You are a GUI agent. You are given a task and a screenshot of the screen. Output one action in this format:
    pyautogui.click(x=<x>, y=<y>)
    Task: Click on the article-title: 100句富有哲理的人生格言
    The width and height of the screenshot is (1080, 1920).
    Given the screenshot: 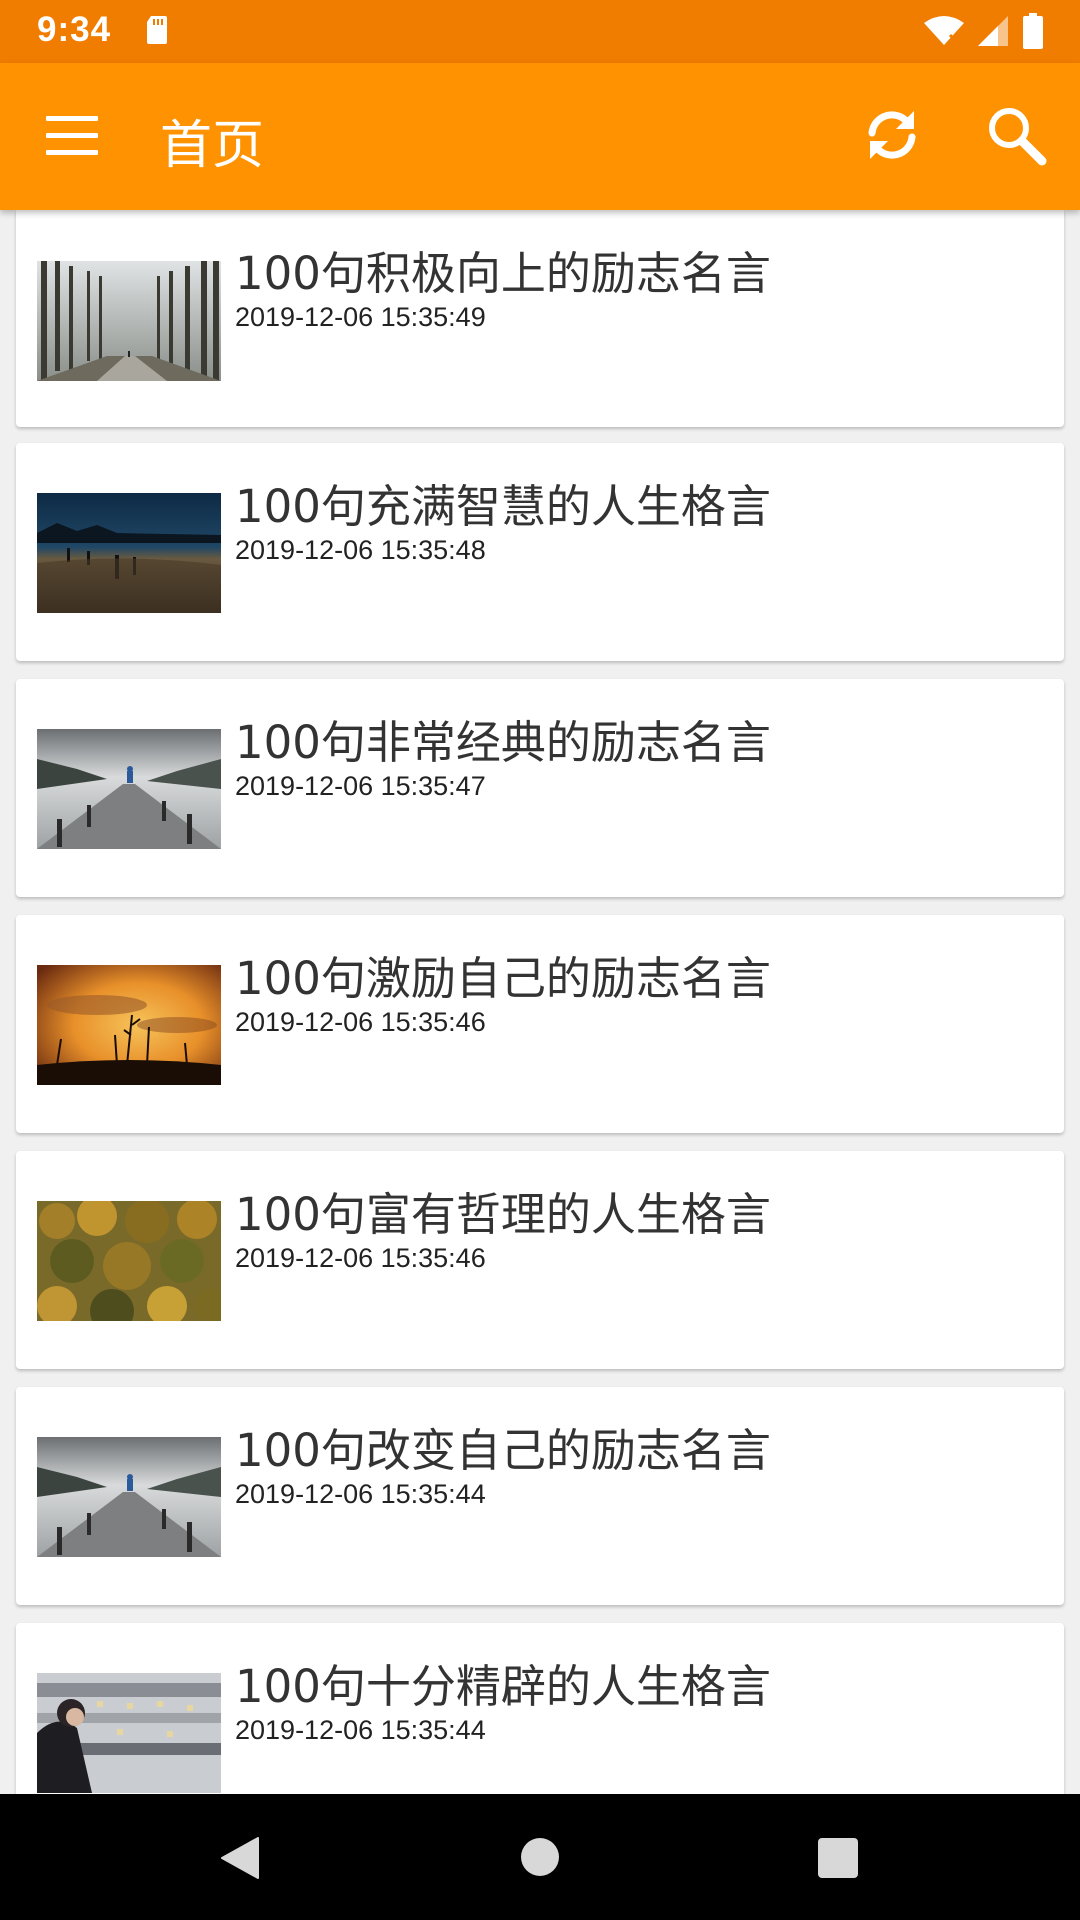 What is the action you would take?
    pyautogui.click(x=503, y=1214)
    